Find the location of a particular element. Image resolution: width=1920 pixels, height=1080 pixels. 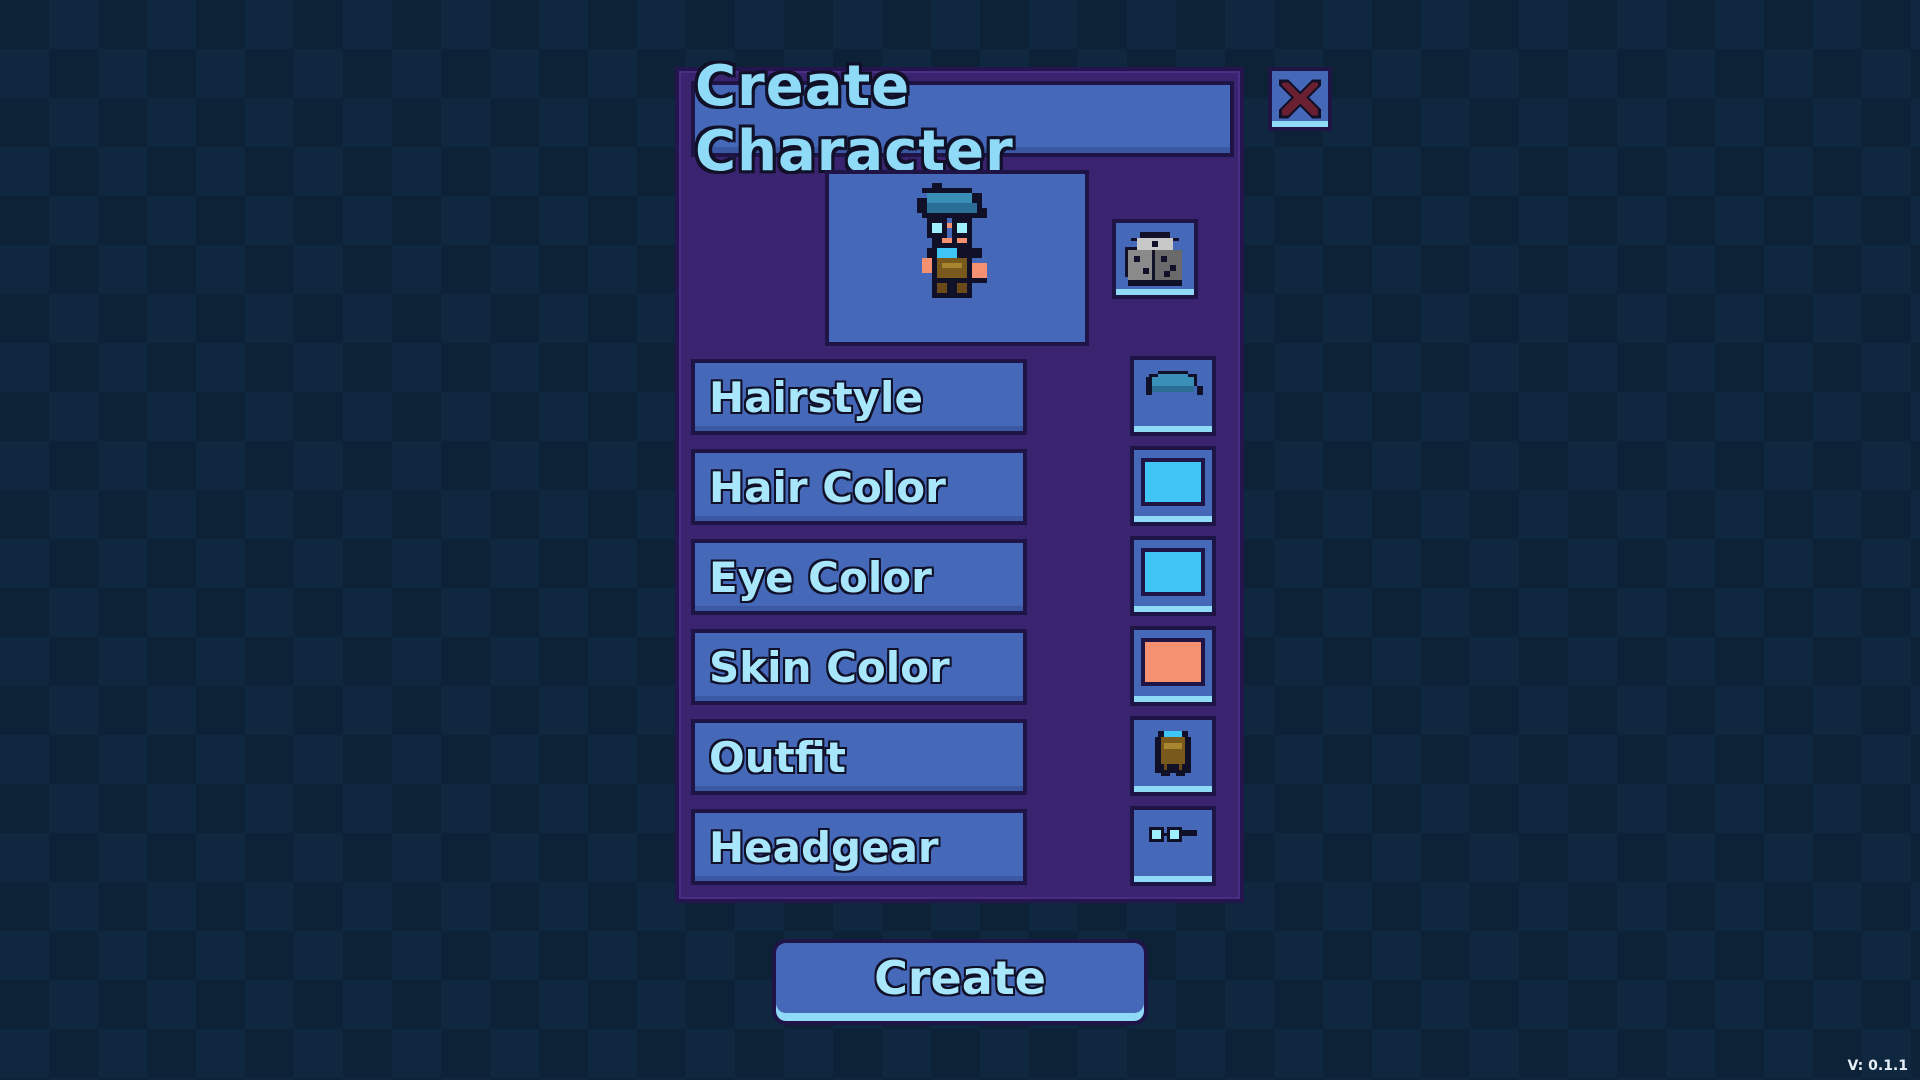

create-button: Create is located at coordinates (960, 982).